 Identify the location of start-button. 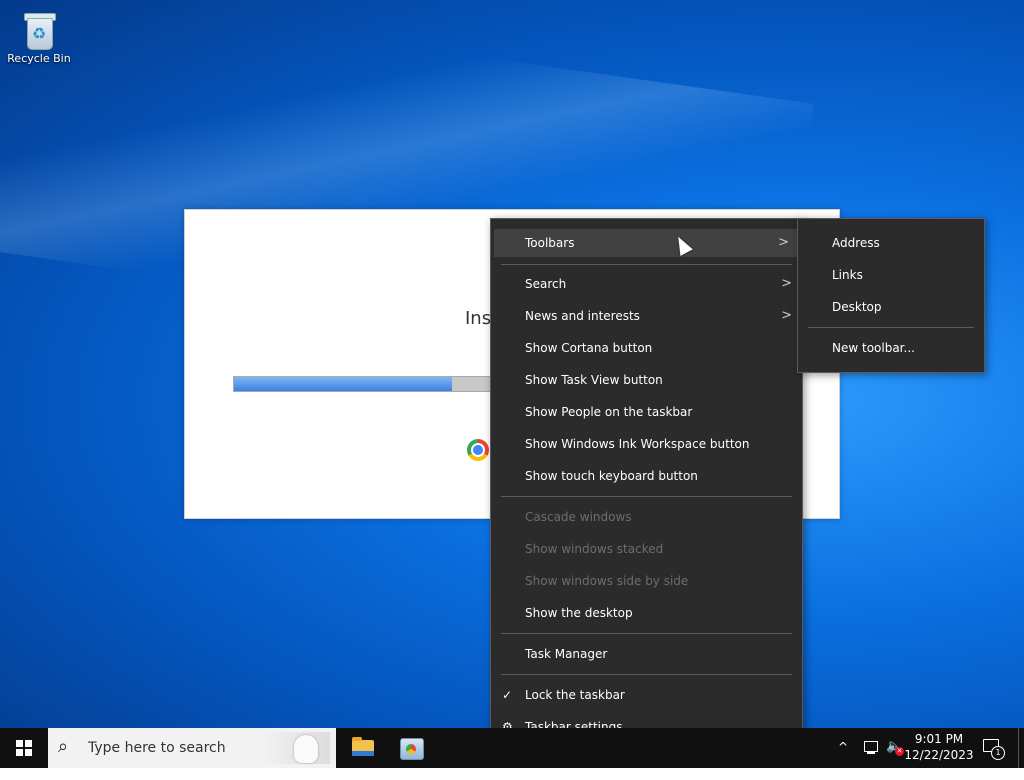
(24, 748).